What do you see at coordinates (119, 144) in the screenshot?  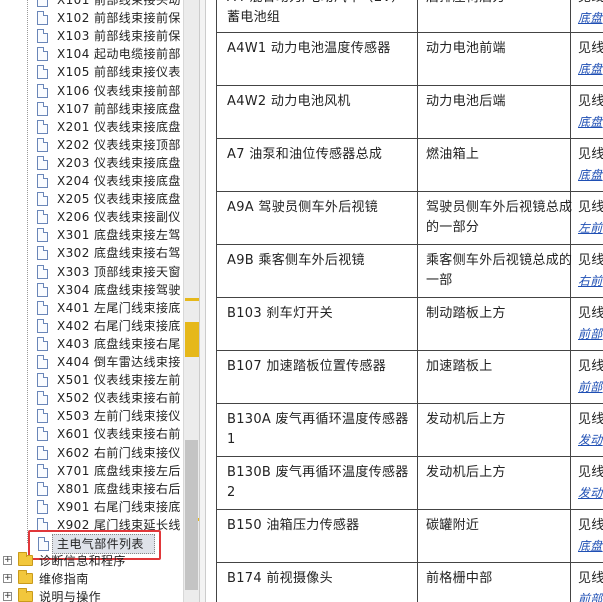 I see `tree-item-label: X202 仪表线束接顶部` at bounding box center [119, 144].